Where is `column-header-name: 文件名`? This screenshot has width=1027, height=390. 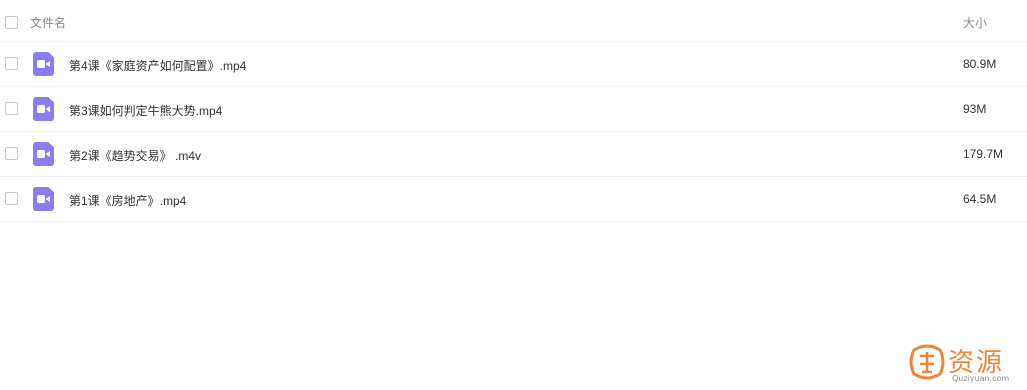
column-header-name: 文件名 is located at coordinates (48, 22).